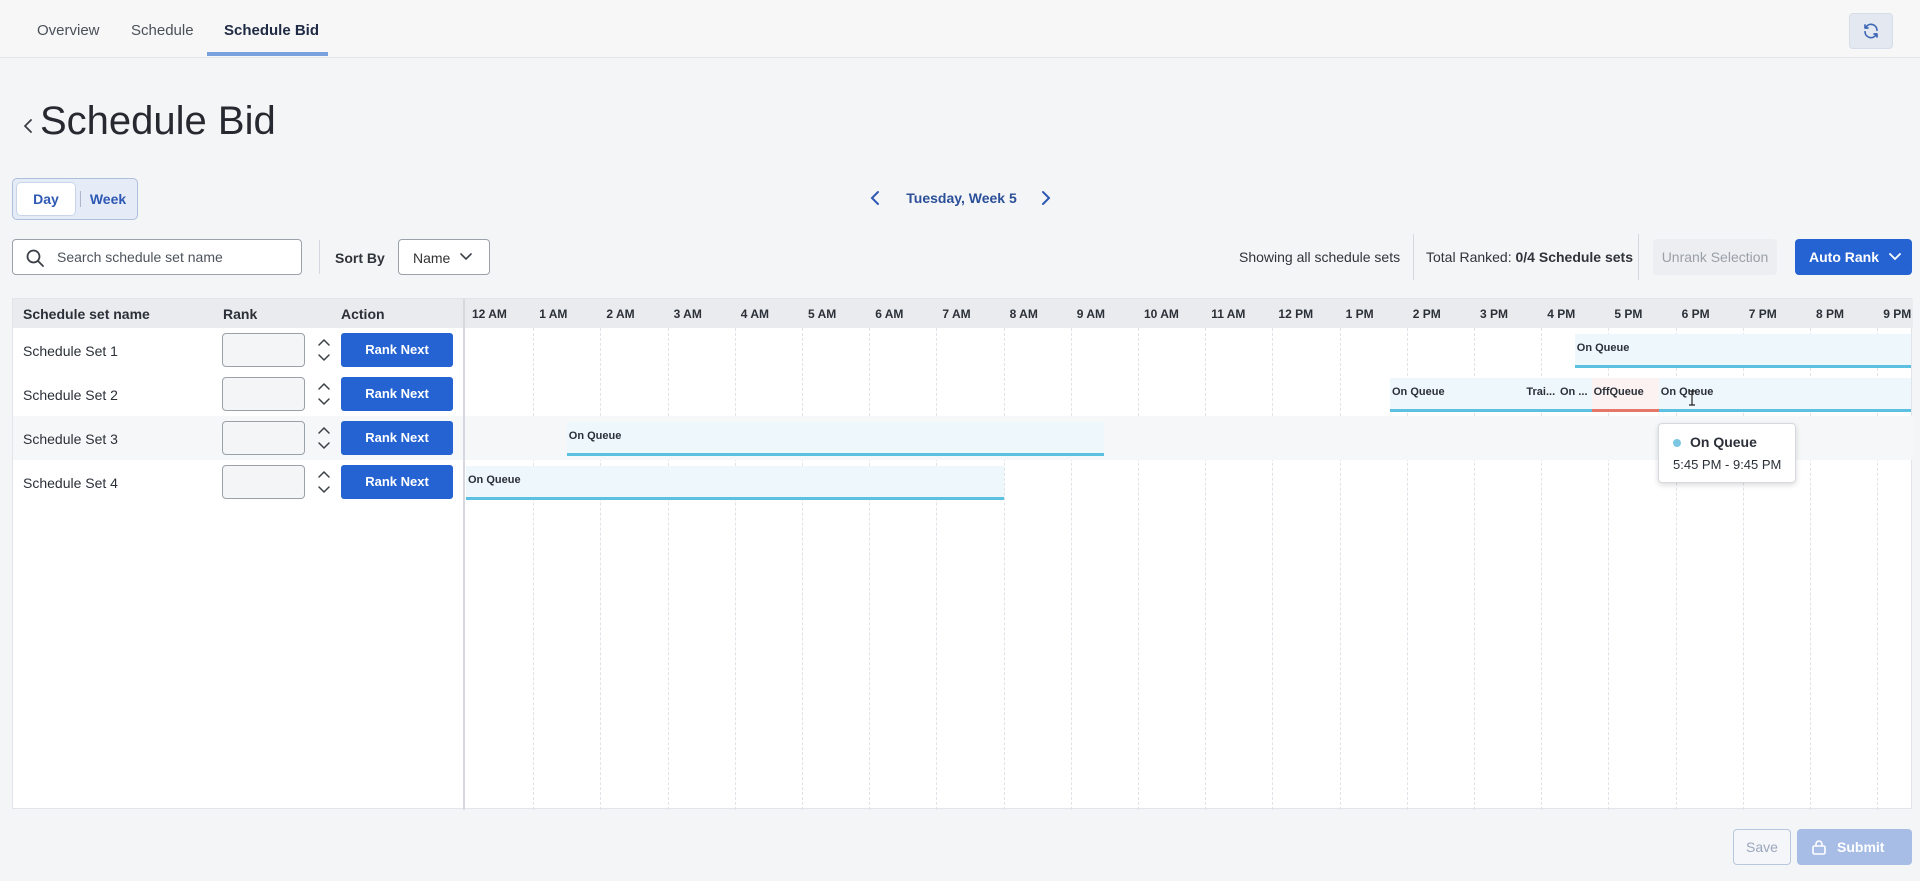  I want to click on toggle-divider, so click(80, 199).